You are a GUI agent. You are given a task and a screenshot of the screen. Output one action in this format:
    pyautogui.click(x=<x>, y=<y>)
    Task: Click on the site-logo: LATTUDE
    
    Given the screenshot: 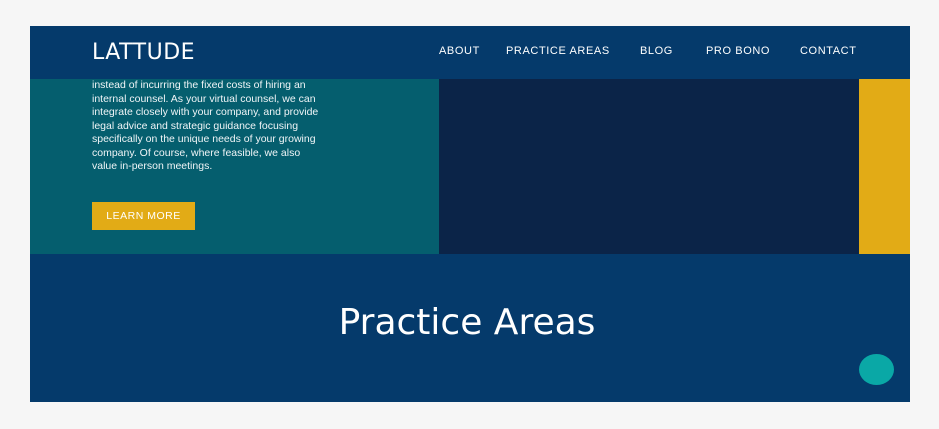 What is the action you would take?
    pyautogui.click(x=143, y=52)
    